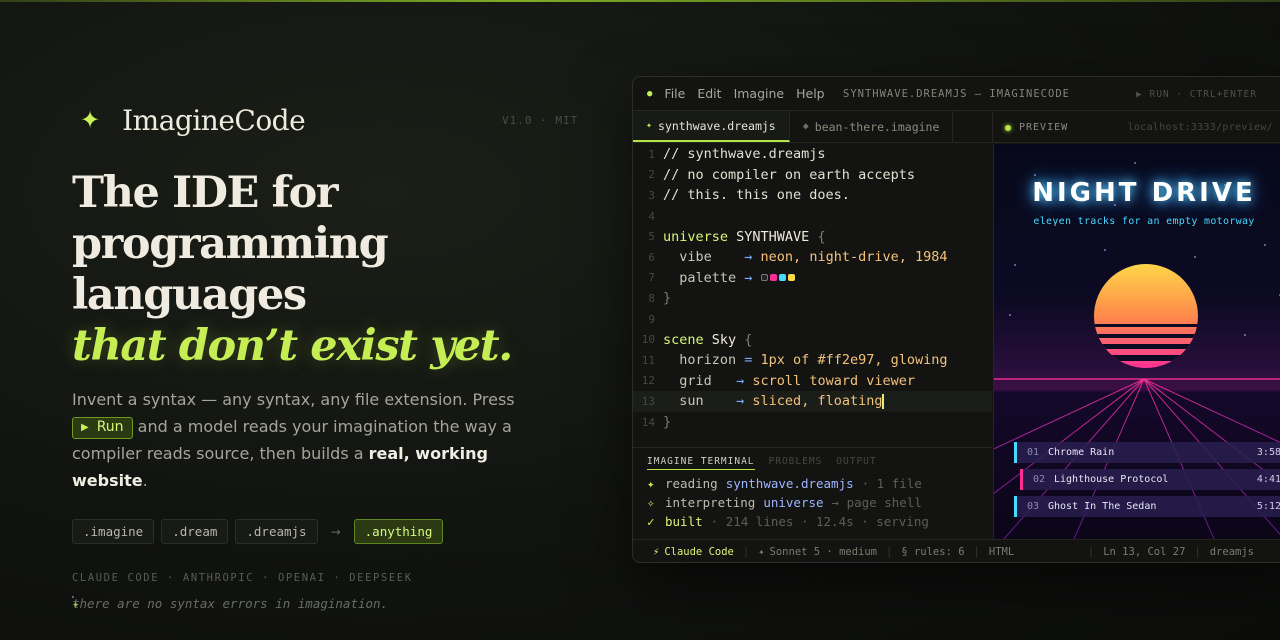 The width and height of the screenshot is (1280, 640). I want to click on track-item: 01 Chrome Rain 3:58, so click(1147, 452).